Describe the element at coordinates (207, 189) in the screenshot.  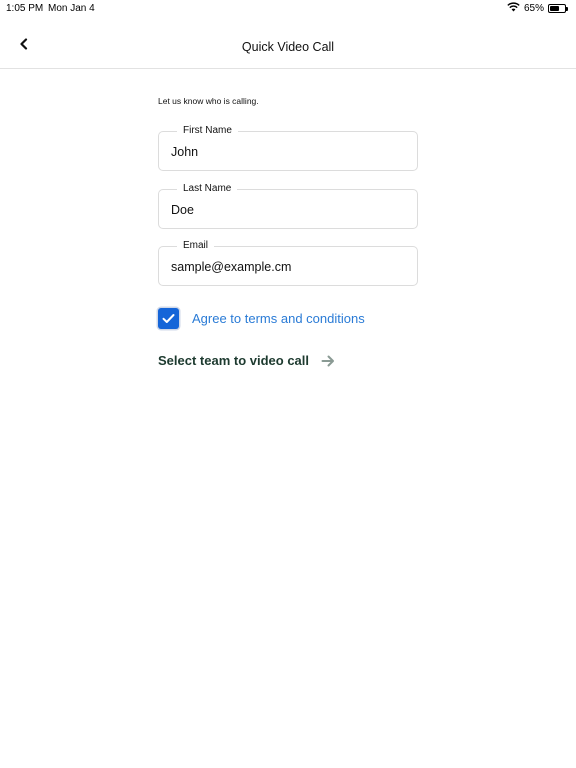
I see `last-name-label: Last Name` at that location.